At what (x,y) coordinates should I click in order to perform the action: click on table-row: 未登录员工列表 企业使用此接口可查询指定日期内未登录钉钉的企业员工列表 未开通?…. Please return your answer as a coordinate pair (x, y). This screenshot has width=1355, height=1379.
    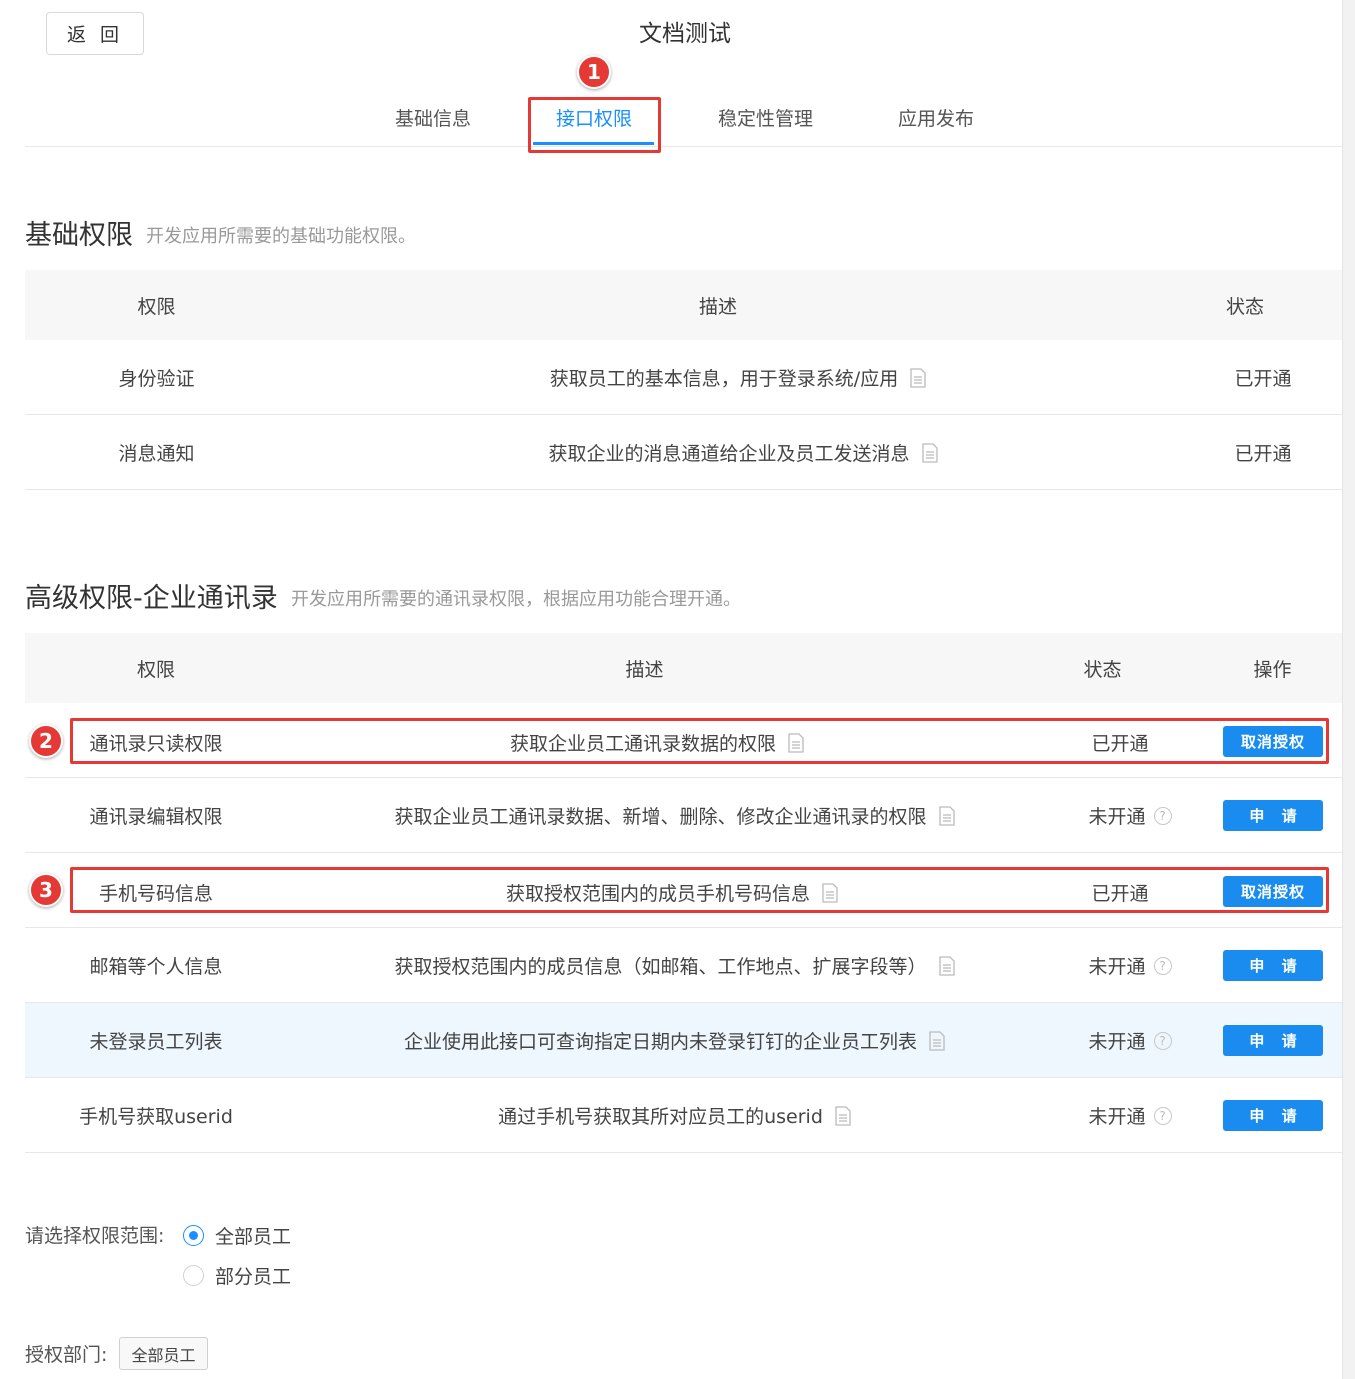
    Looking at the image, I should click on (683, 1040).